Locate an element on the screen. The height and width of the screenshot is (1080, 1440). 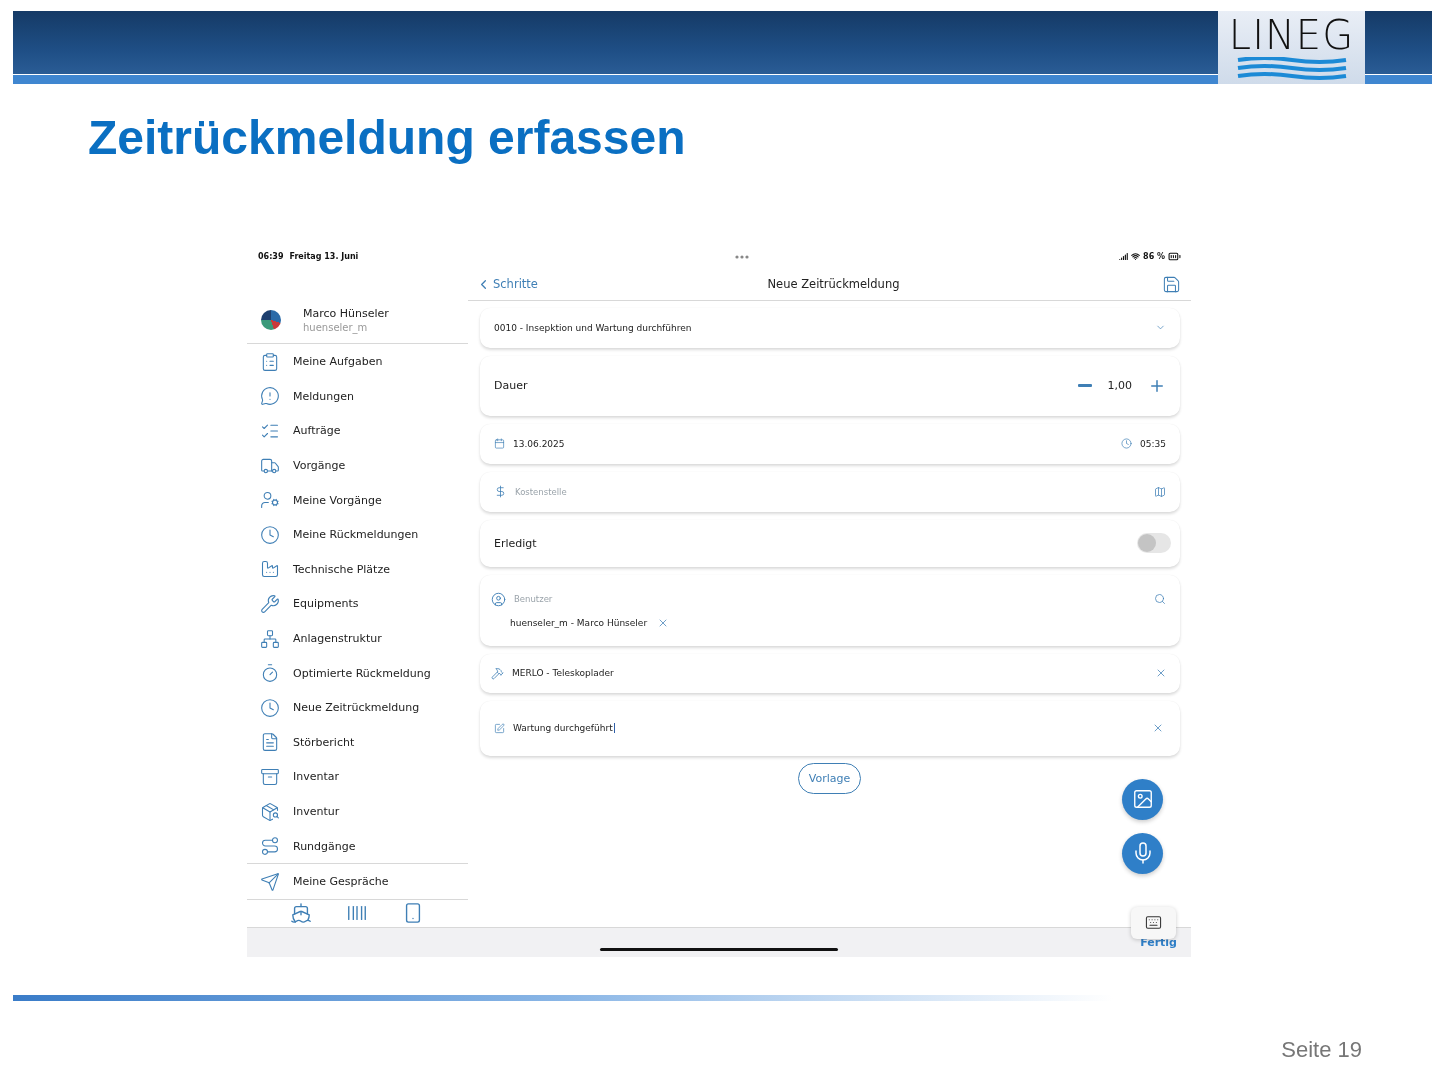
factory-icon is located at coordinates (270, 569).